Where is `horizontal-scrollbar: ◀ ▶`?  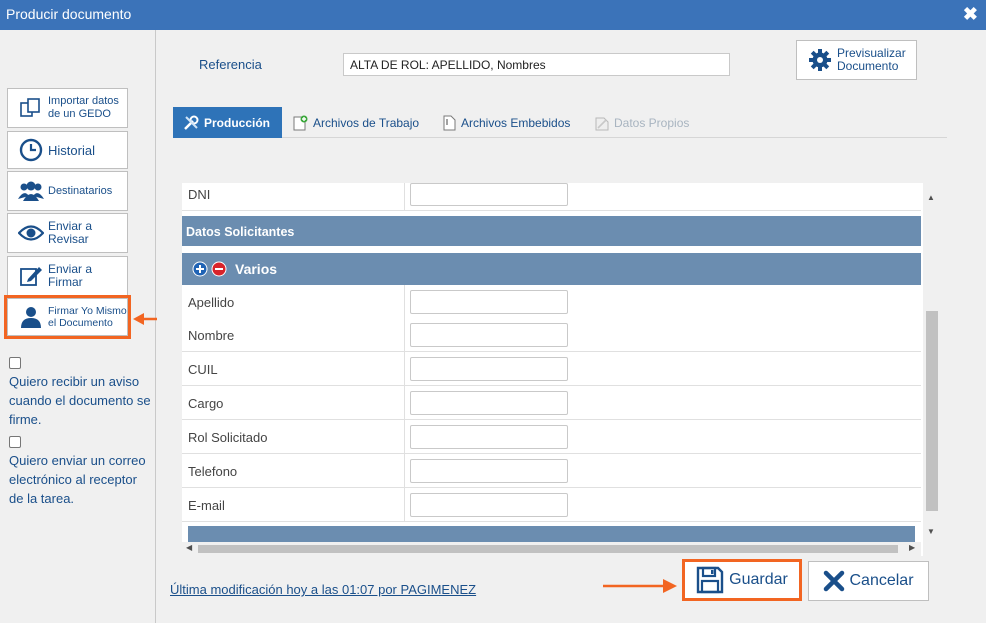 horizontal-scrollbar: ◀ ▶ is located at coordinates (551, 549).